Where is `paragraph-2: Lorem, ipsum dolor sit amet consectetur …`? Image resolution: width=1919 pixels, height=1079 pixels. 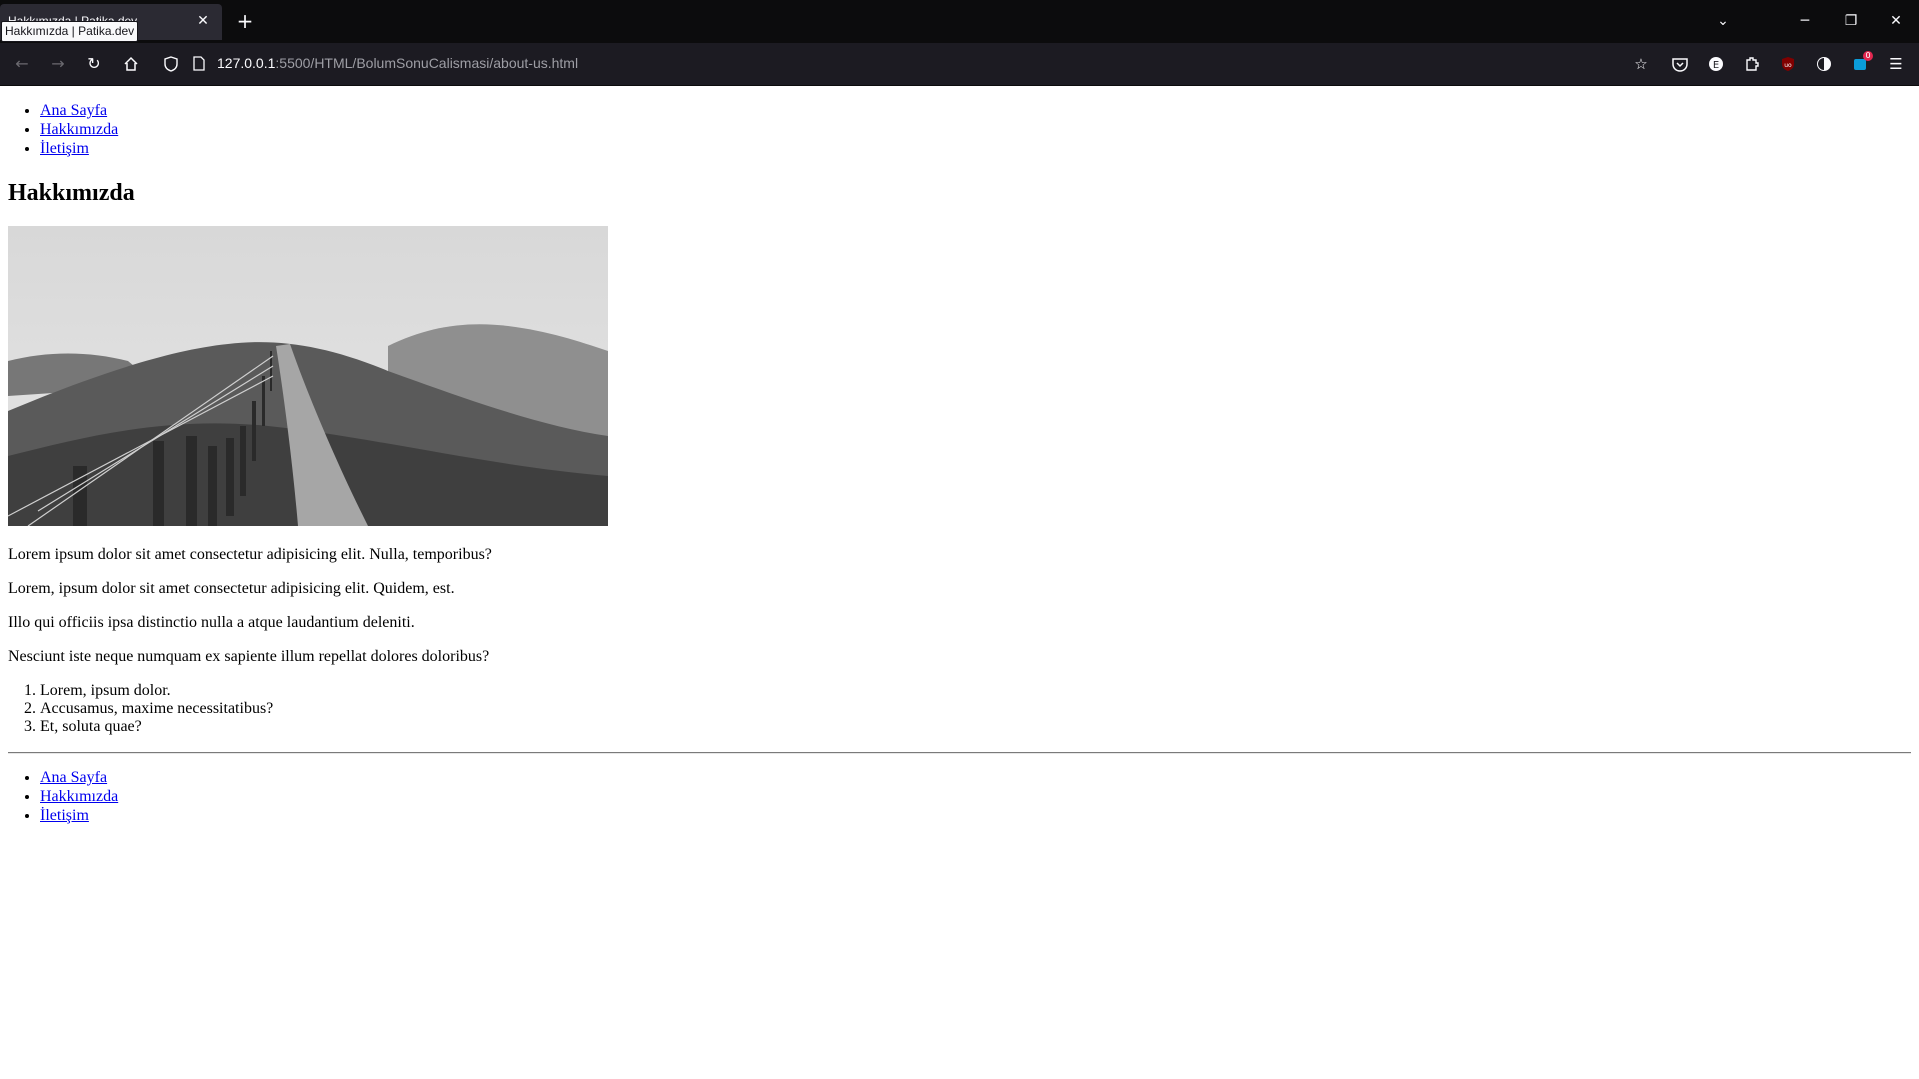 paragraph-2: Lorem, ipsum dolor sit amet consectetur … is located at coordinates (231, 588).